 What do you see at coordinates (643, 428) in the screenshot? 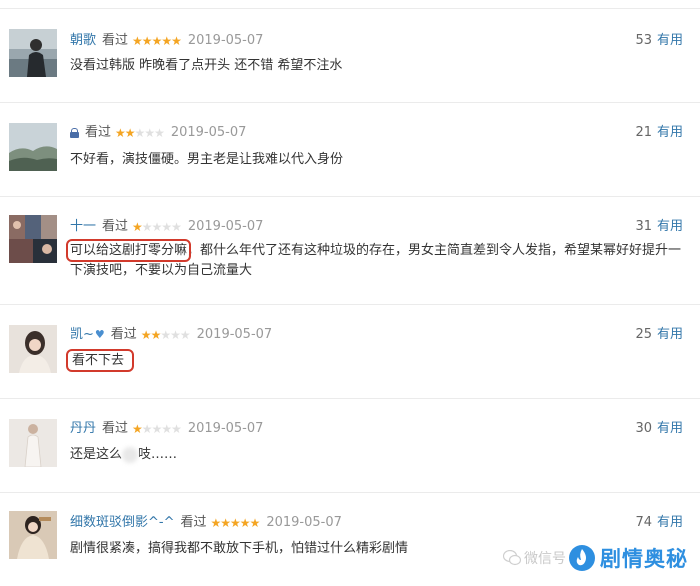
I see `vote-count: 30` at bounding box center [643, 428].